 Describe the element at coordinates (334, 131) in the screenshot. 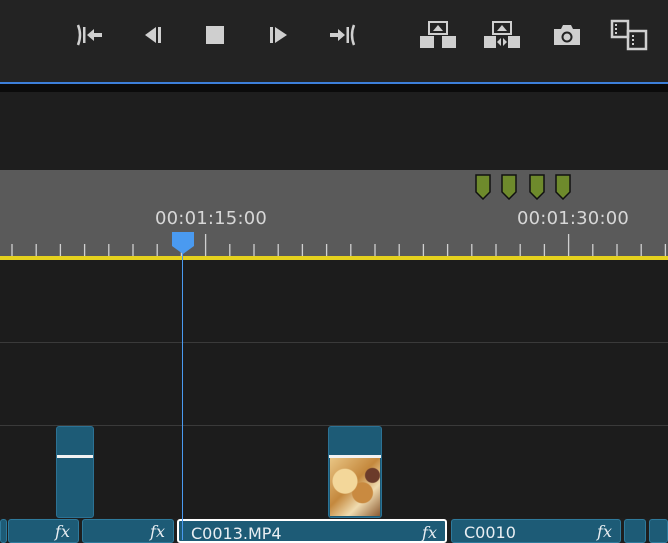

I see `panel-empty-area` at that location.